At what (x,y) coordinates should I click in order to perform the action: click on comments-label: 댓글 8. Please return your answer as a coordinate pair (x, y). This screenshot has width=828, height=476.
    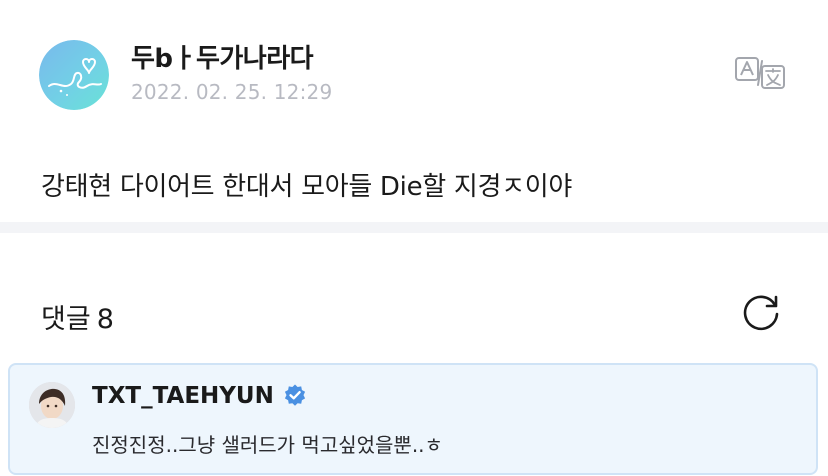
    Looking at the image, I should click on (77, 316).